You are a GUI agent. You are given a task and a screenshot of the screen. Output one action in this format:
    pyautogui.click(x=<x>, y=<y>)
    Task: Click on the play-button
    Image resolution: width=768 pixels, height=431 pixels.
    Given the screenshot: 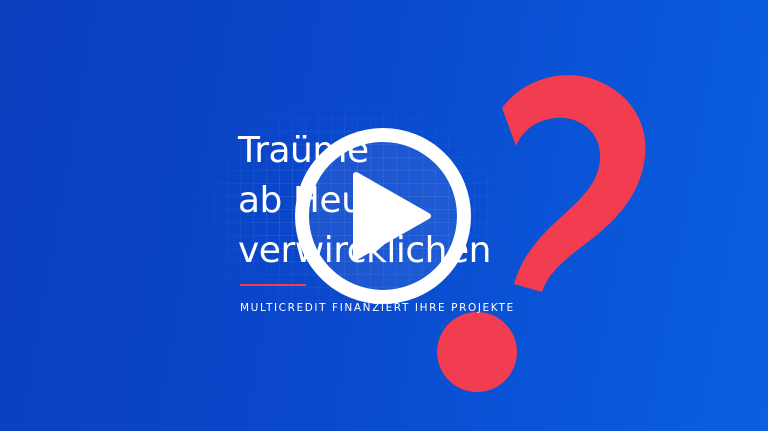 What is the action you would take?
    pyautogui.click(x=383, y=216)
    